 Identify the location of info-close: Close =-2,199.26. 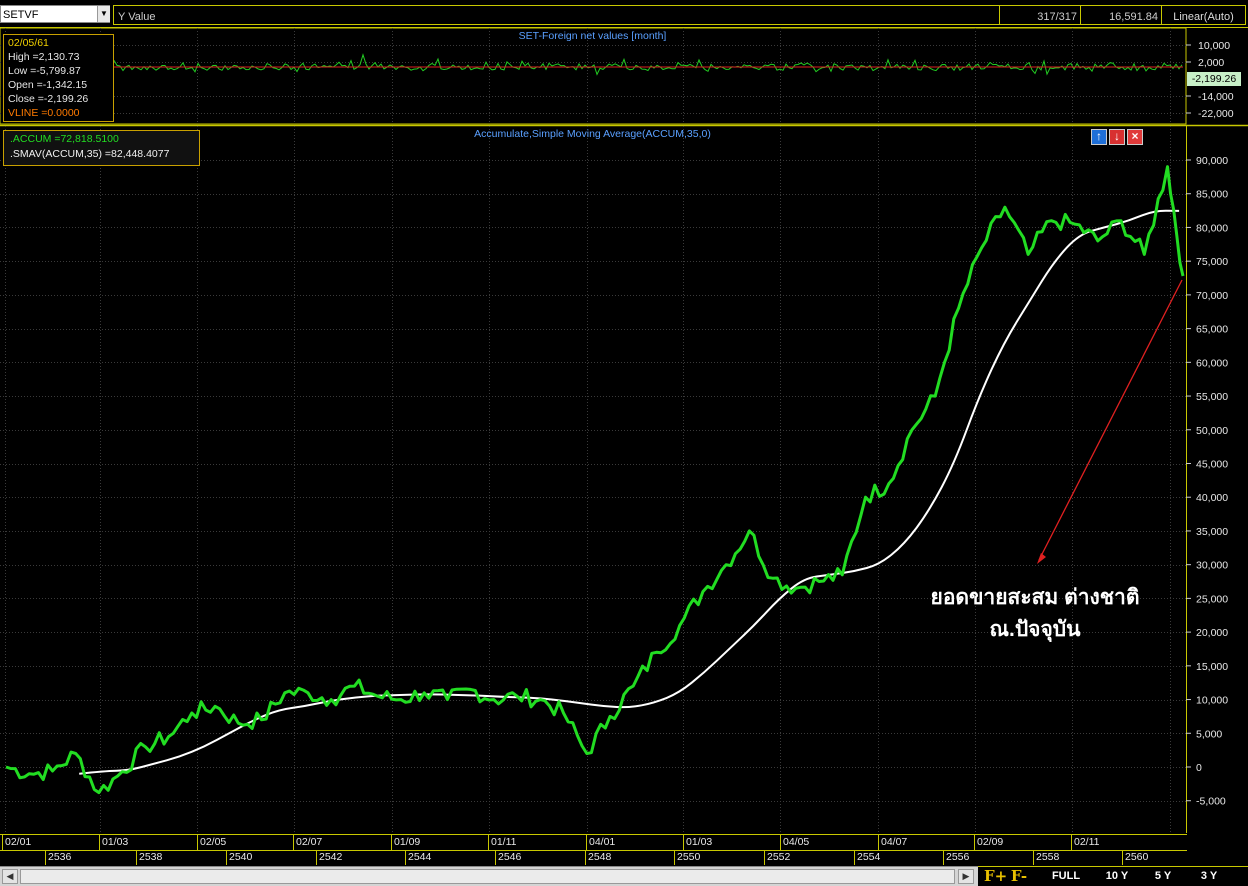
(48, 99).